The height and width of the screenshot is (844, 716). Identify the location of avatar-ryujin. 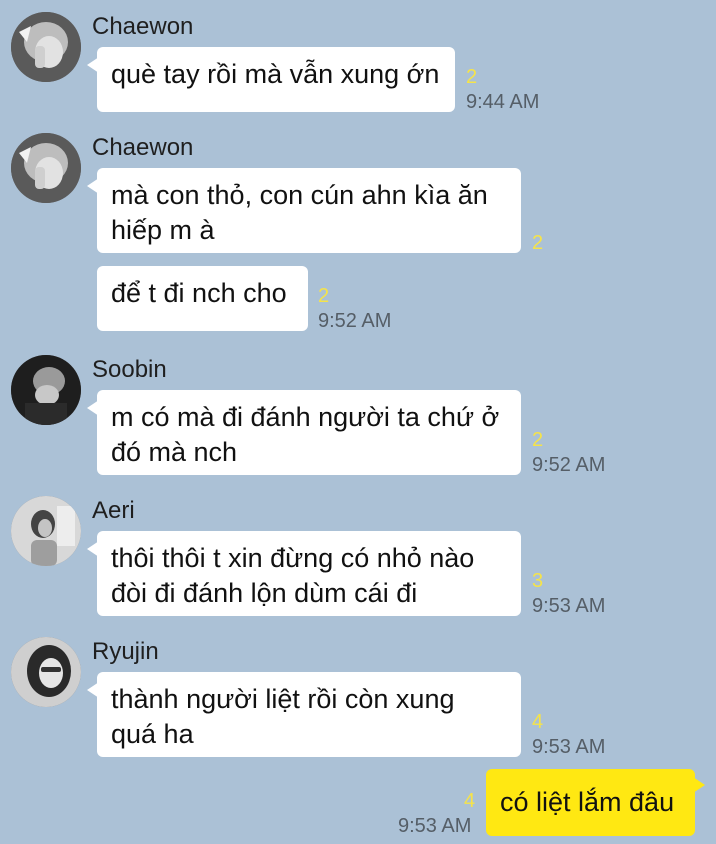
(46, 672).